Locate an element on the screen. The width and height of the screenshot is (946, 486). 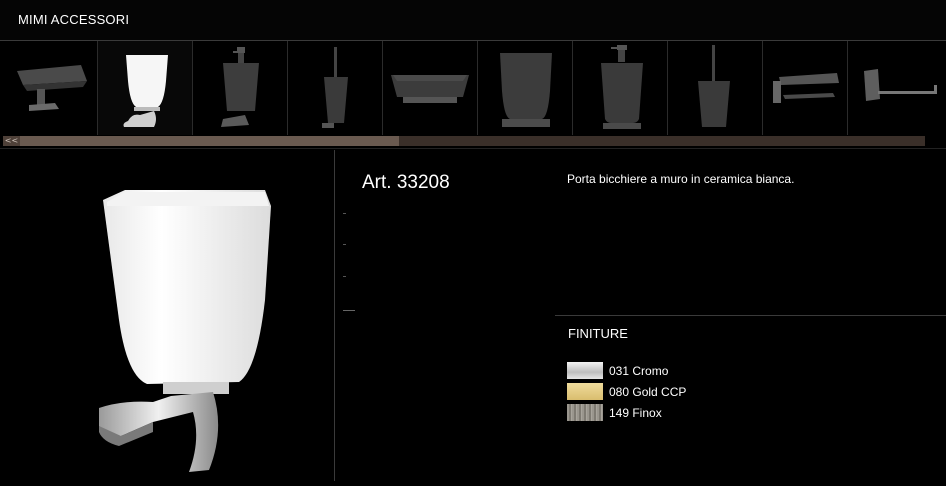
finish-label: 080 Gold CCP is located at coordinates (648, 392).